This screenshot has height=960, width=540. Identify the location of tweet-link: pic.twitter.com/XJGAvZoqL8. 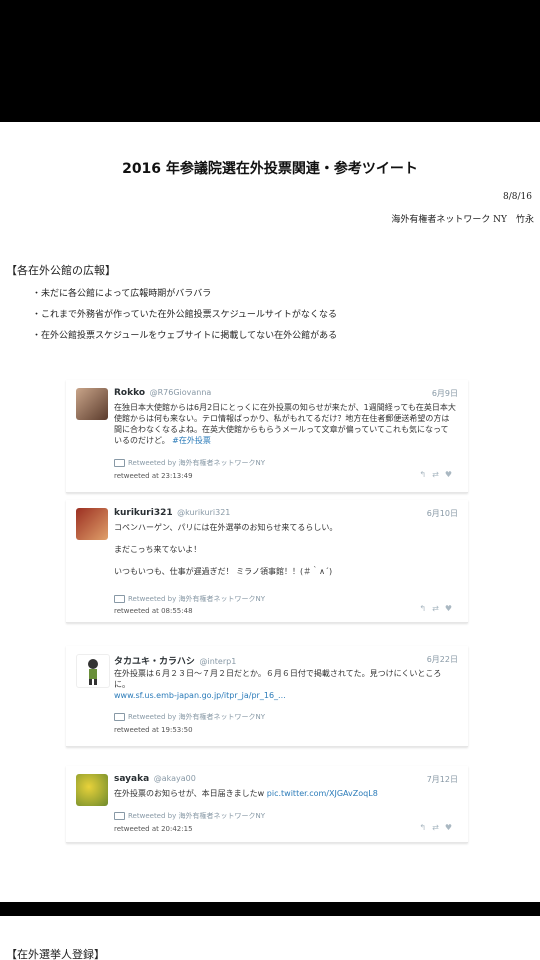
(322, 793).